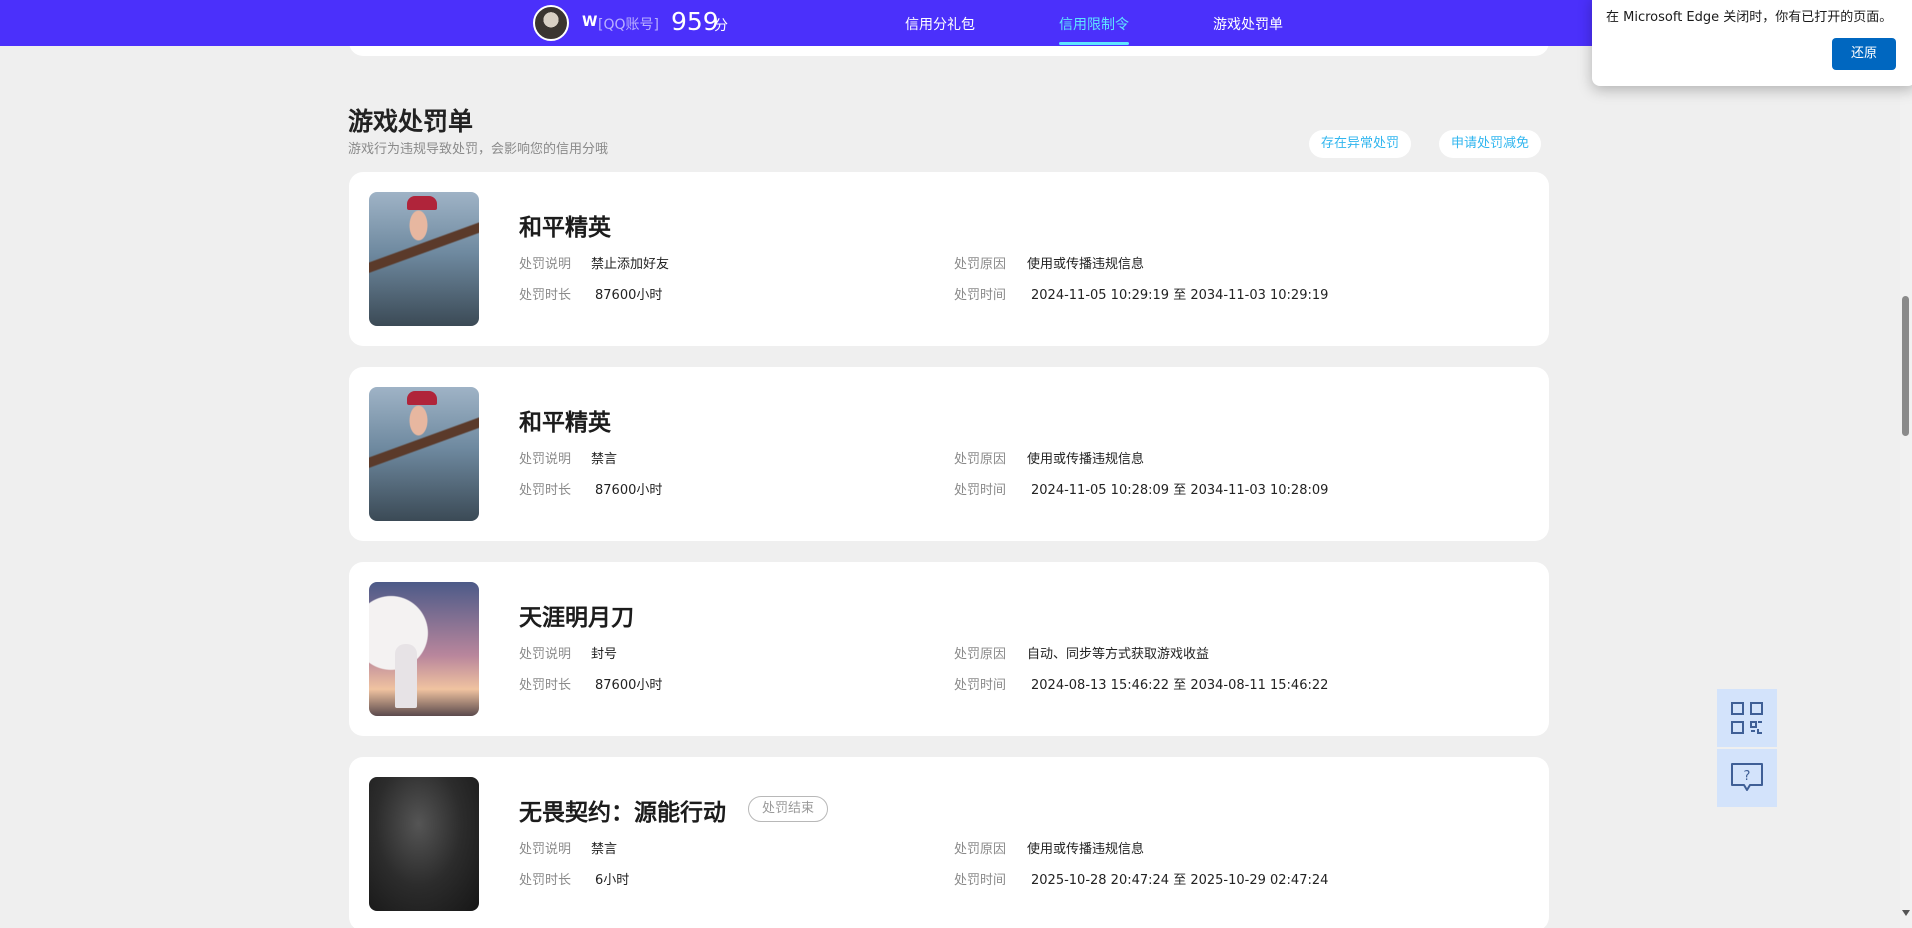  I want to click on qr-code-icon, so click(1747, 718).